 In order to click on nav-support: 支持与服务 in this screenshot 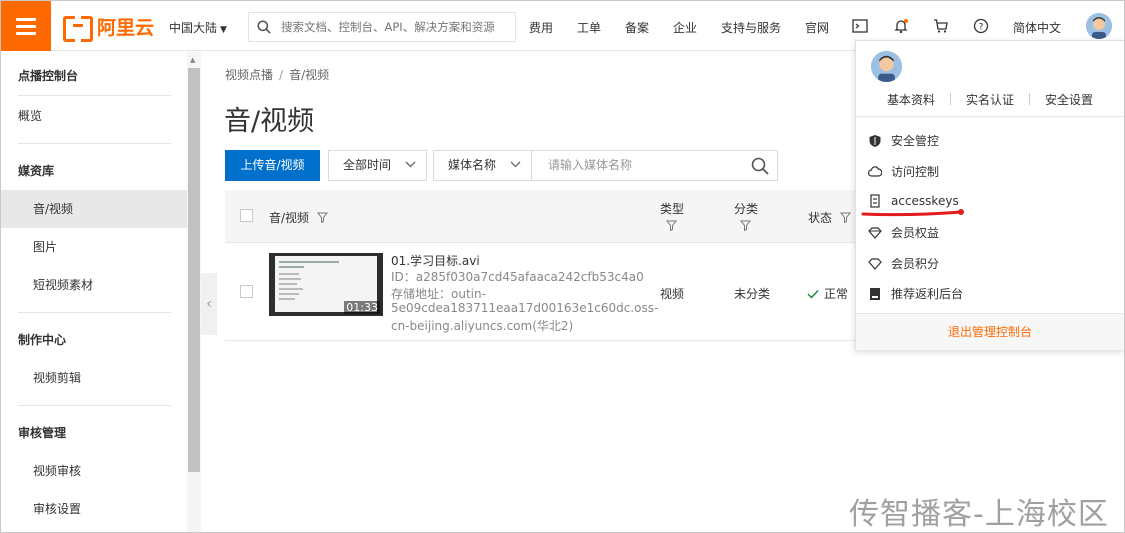, I will do `click(751, 27)`.